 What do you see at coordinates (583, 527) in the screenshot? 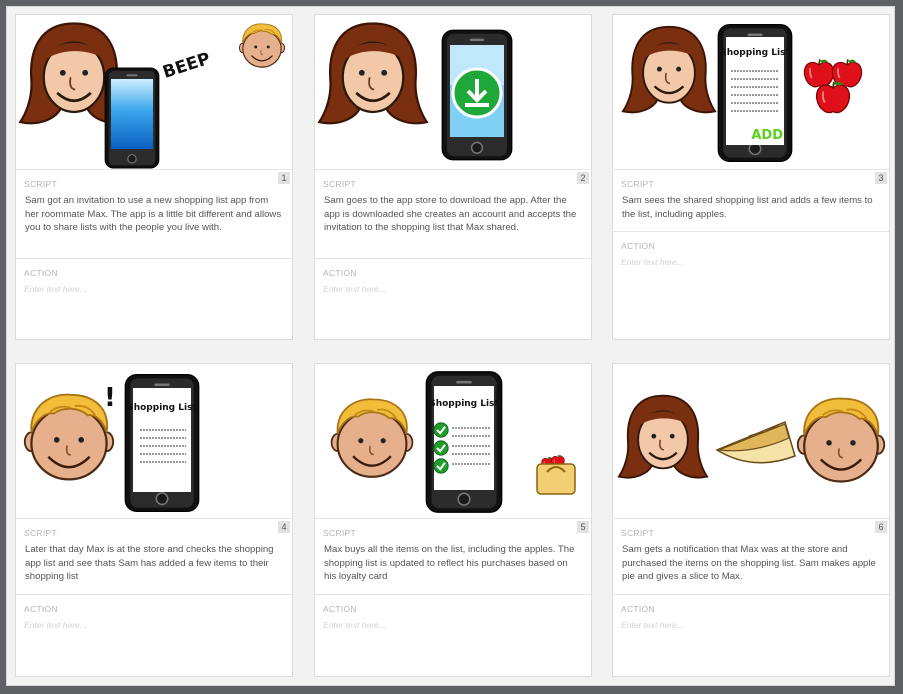
I see `panel-number: 5` at bounding box center [583, 527].